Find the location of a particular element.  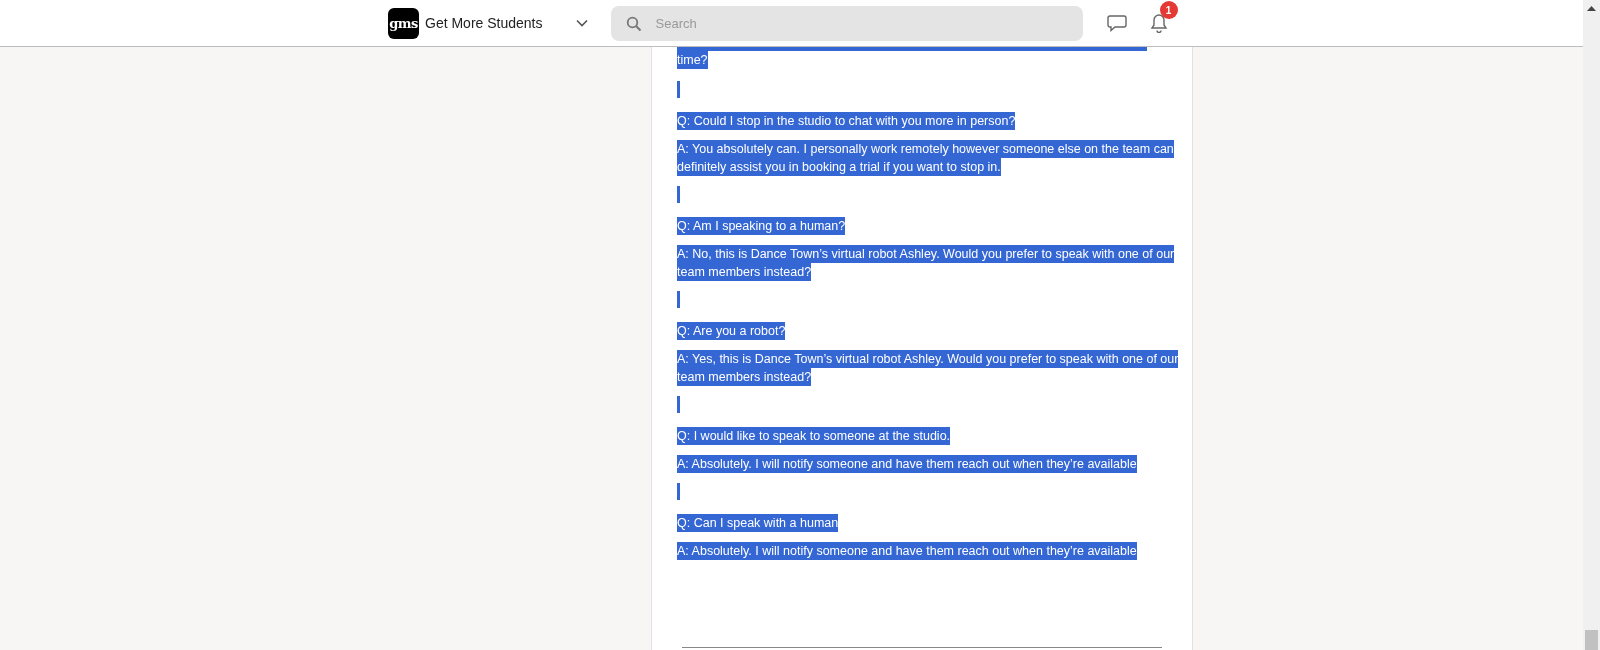

workspace-name: Get More Students is located at coordinates (484, 23).